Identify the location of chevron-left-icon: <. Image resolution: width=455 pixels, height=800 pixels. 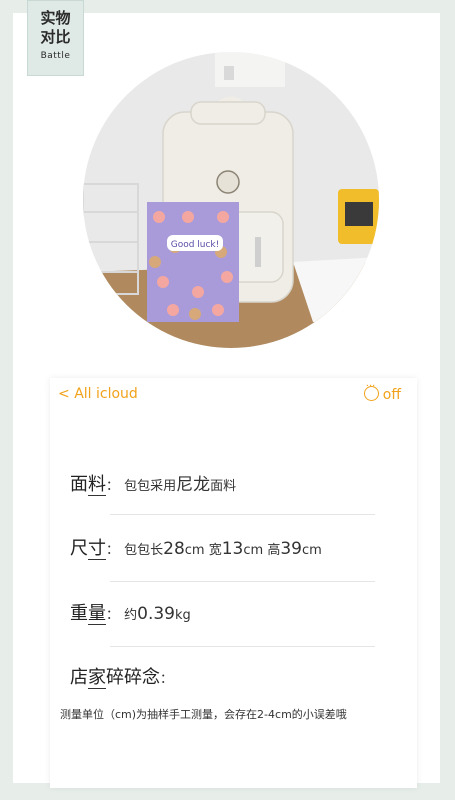
(64, 394).